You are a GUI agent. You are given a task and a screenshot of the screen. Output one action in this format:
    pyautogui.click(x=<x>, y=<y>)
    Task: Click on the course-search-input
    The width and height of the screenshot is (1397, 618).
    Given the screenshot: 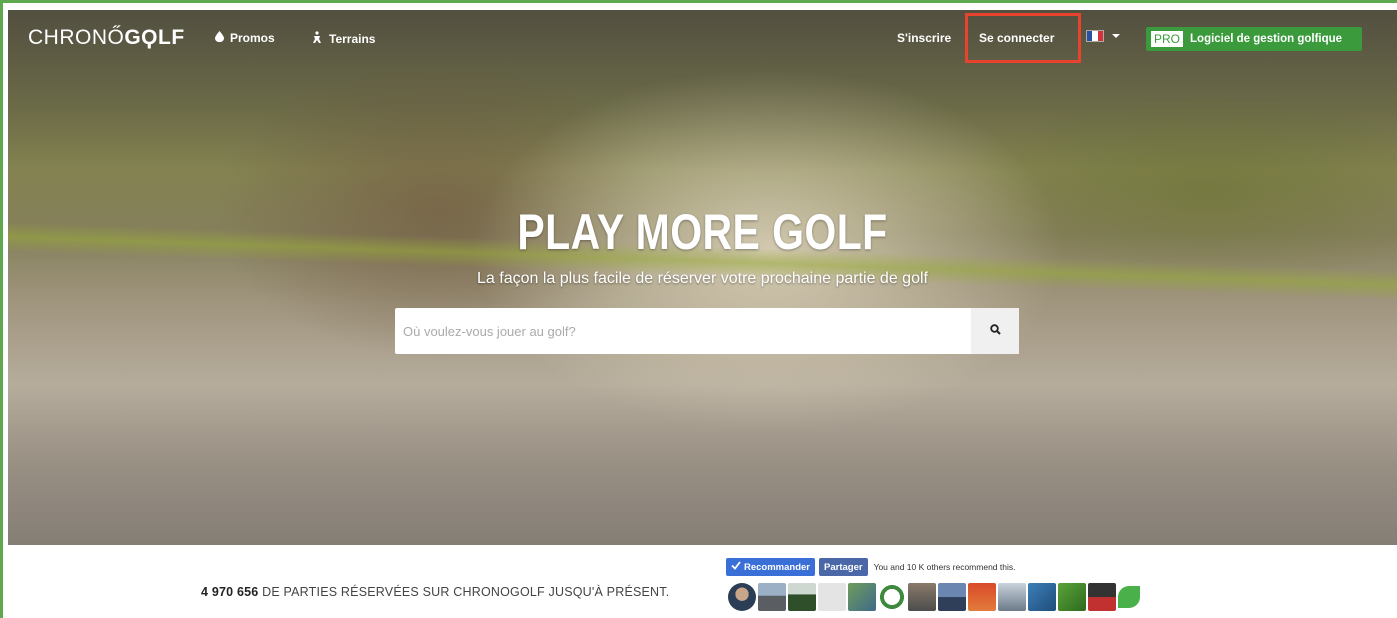 What is the action you would take?
    pyautogui.click(x=683, y=331)
    